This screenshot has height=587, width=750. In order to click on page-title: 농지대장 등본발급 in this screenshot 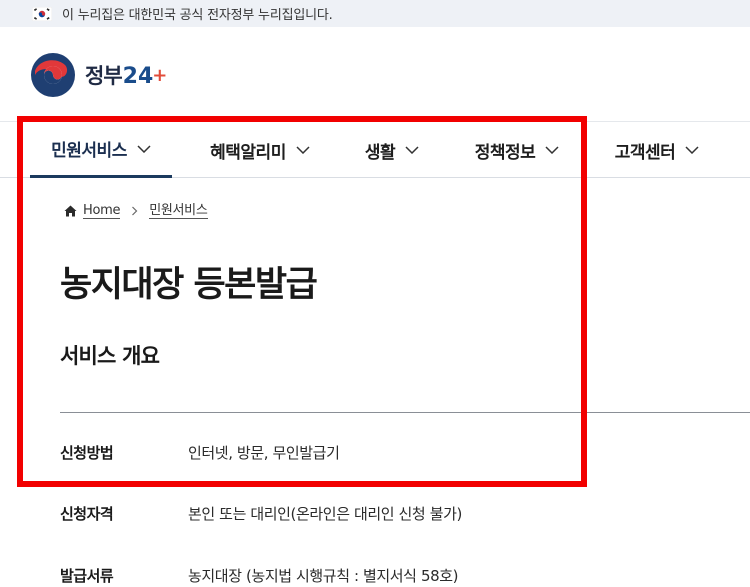, I will do `click(189, 285)`.